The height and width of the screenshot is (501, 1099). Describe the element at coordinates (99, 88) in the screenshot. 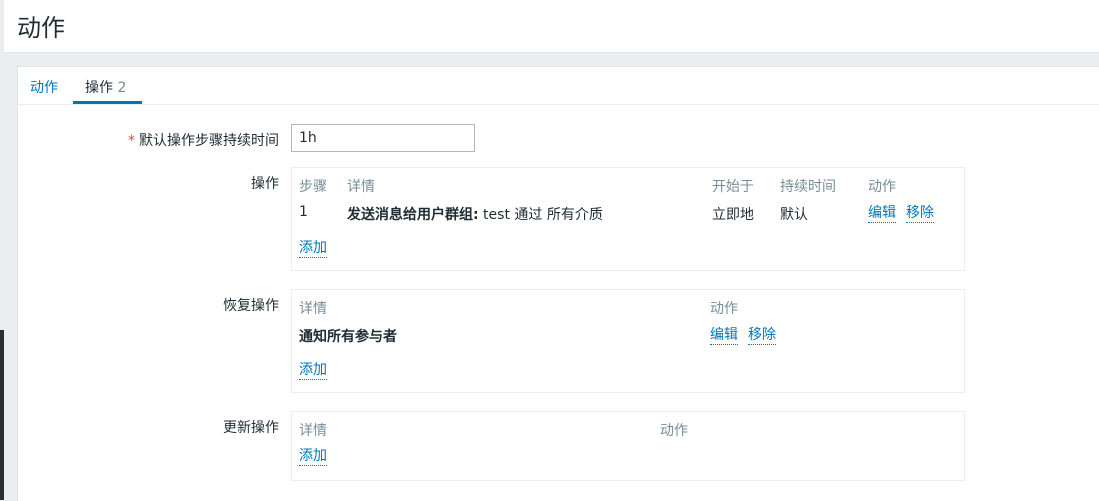

I see `tab-operations-label: 操作` at that location.